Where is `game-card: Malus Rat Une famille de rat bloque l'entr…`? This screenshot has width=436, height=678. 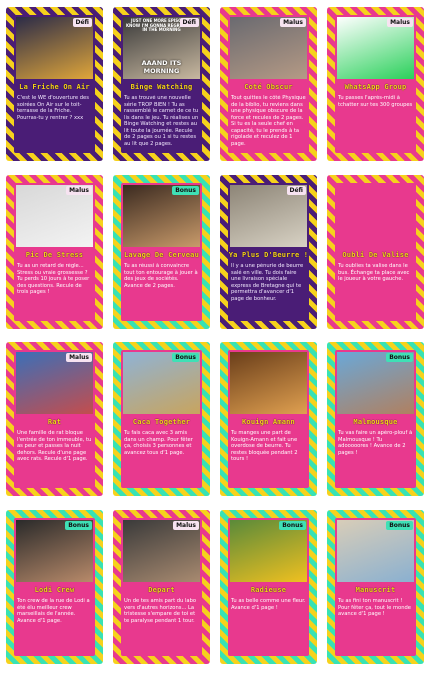
game-card: Malus Rat Une famille de rat bloque l'entr… is located at coordinates (54, 419).